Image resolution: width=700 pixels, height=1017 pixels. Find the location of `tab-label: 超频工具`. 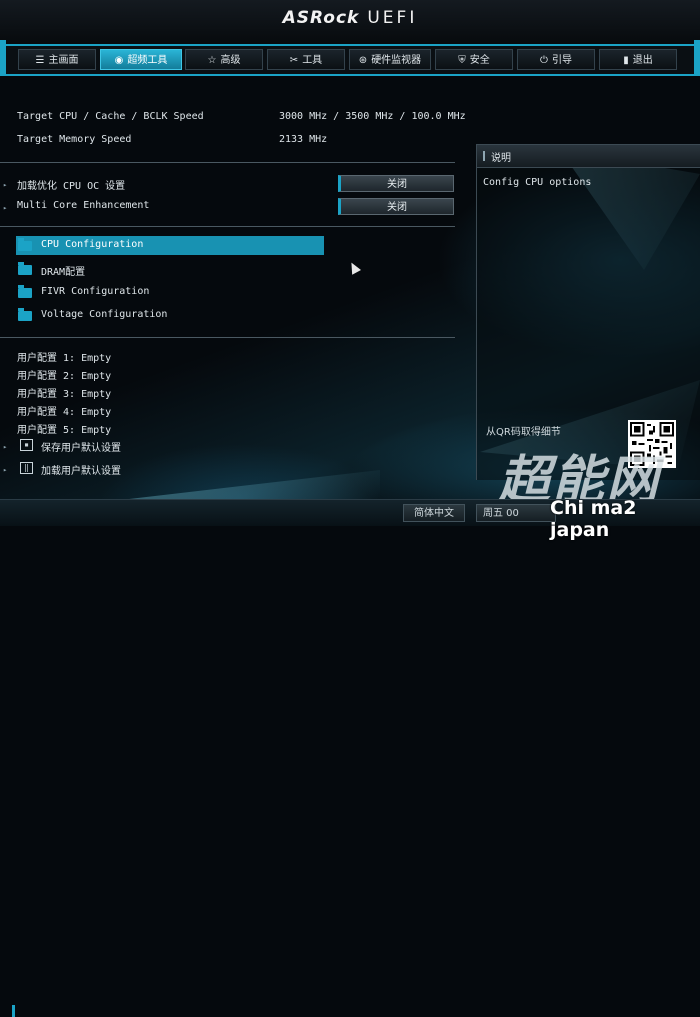

tab-label: 超频工具 is located at coordinates (147, 60).